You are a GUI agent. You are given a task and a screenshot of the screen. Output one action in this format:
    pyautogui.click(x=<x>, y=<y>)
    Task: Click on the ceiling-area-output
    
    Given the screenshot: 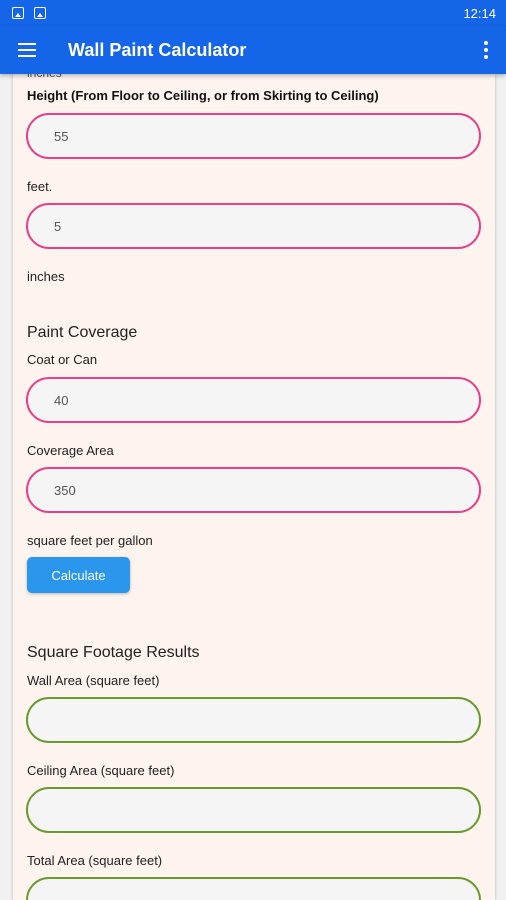 What is the action you would take?
    pyautogui.click(x=253, y=810)
    